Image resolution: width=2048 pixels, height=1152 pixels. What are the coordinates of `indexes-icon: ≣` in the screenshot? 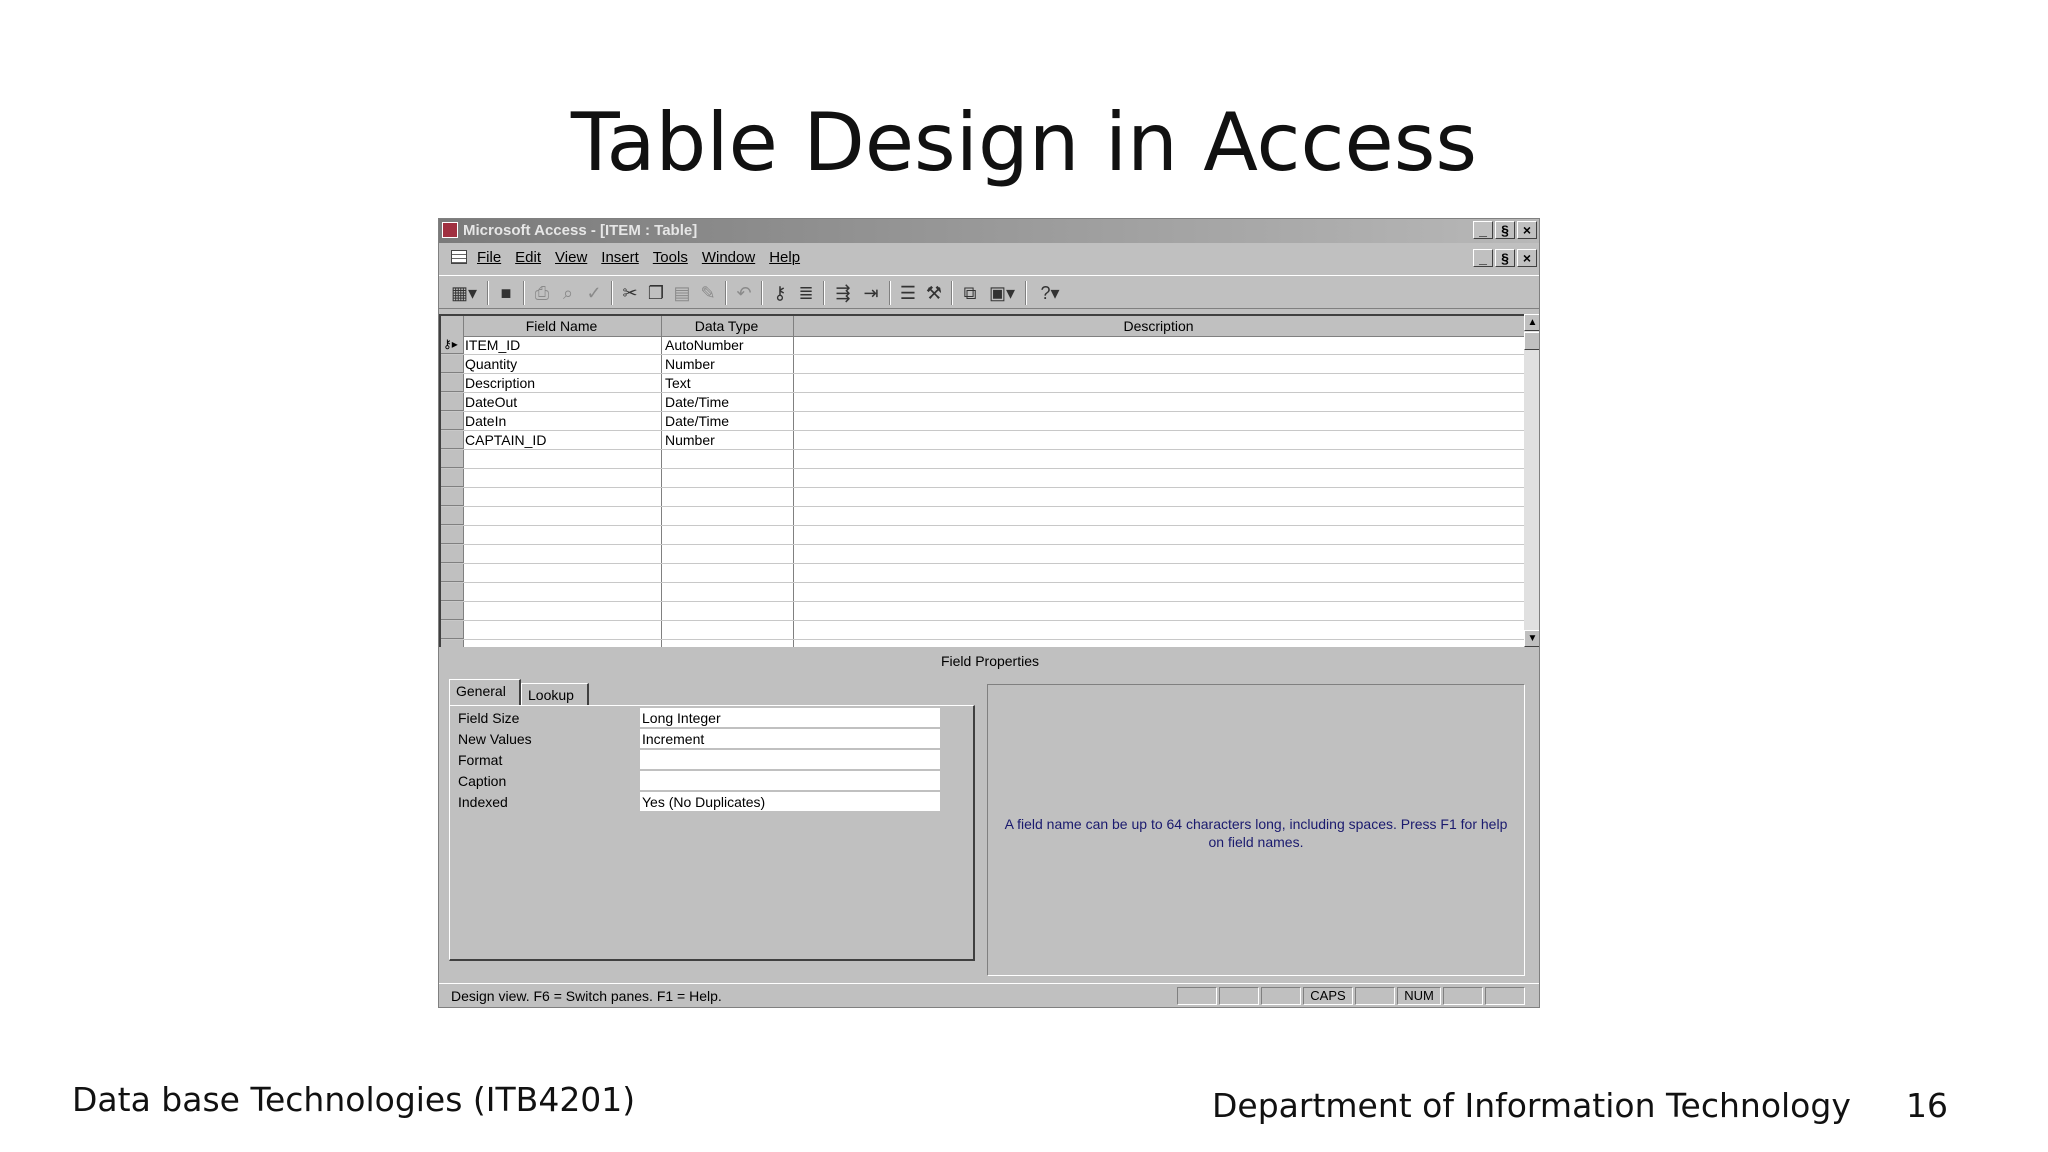 It's located at (806, 293).